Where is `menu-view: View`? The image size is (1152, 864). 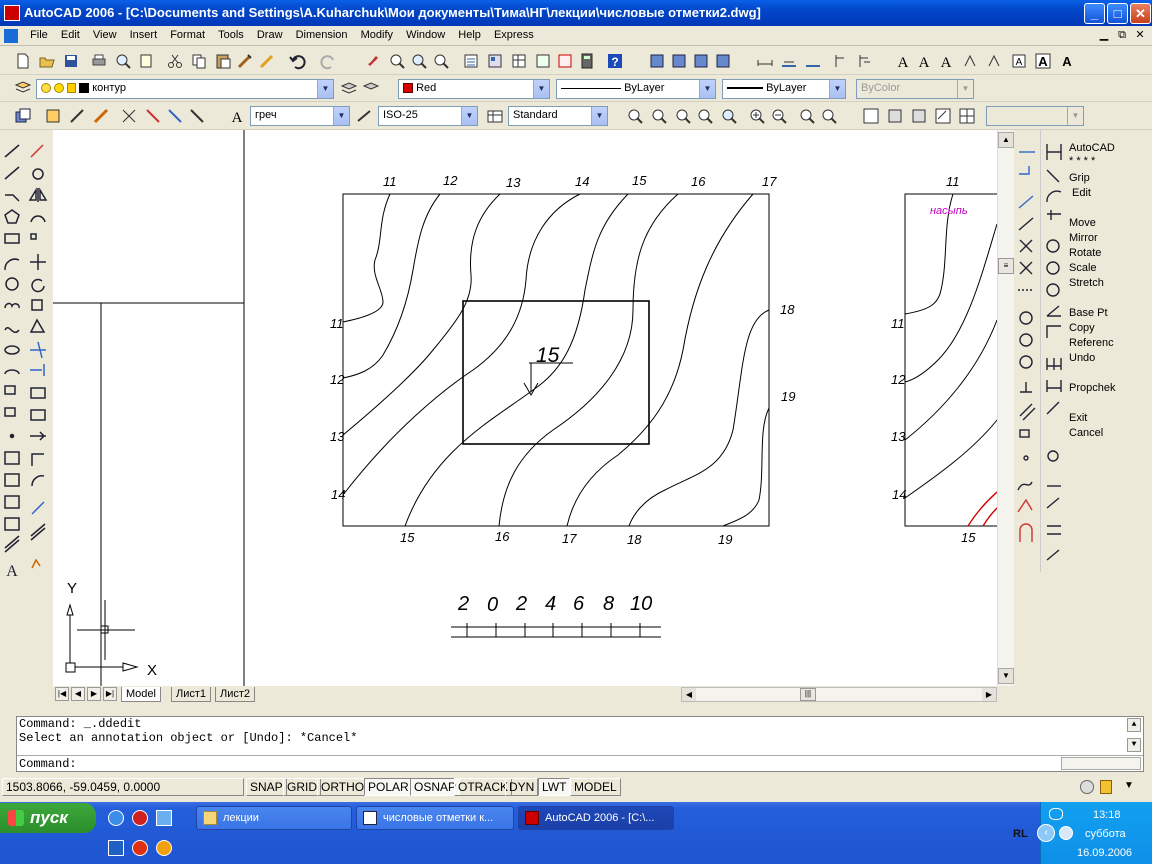
menu-view: View is located at coordinates (105, 33).